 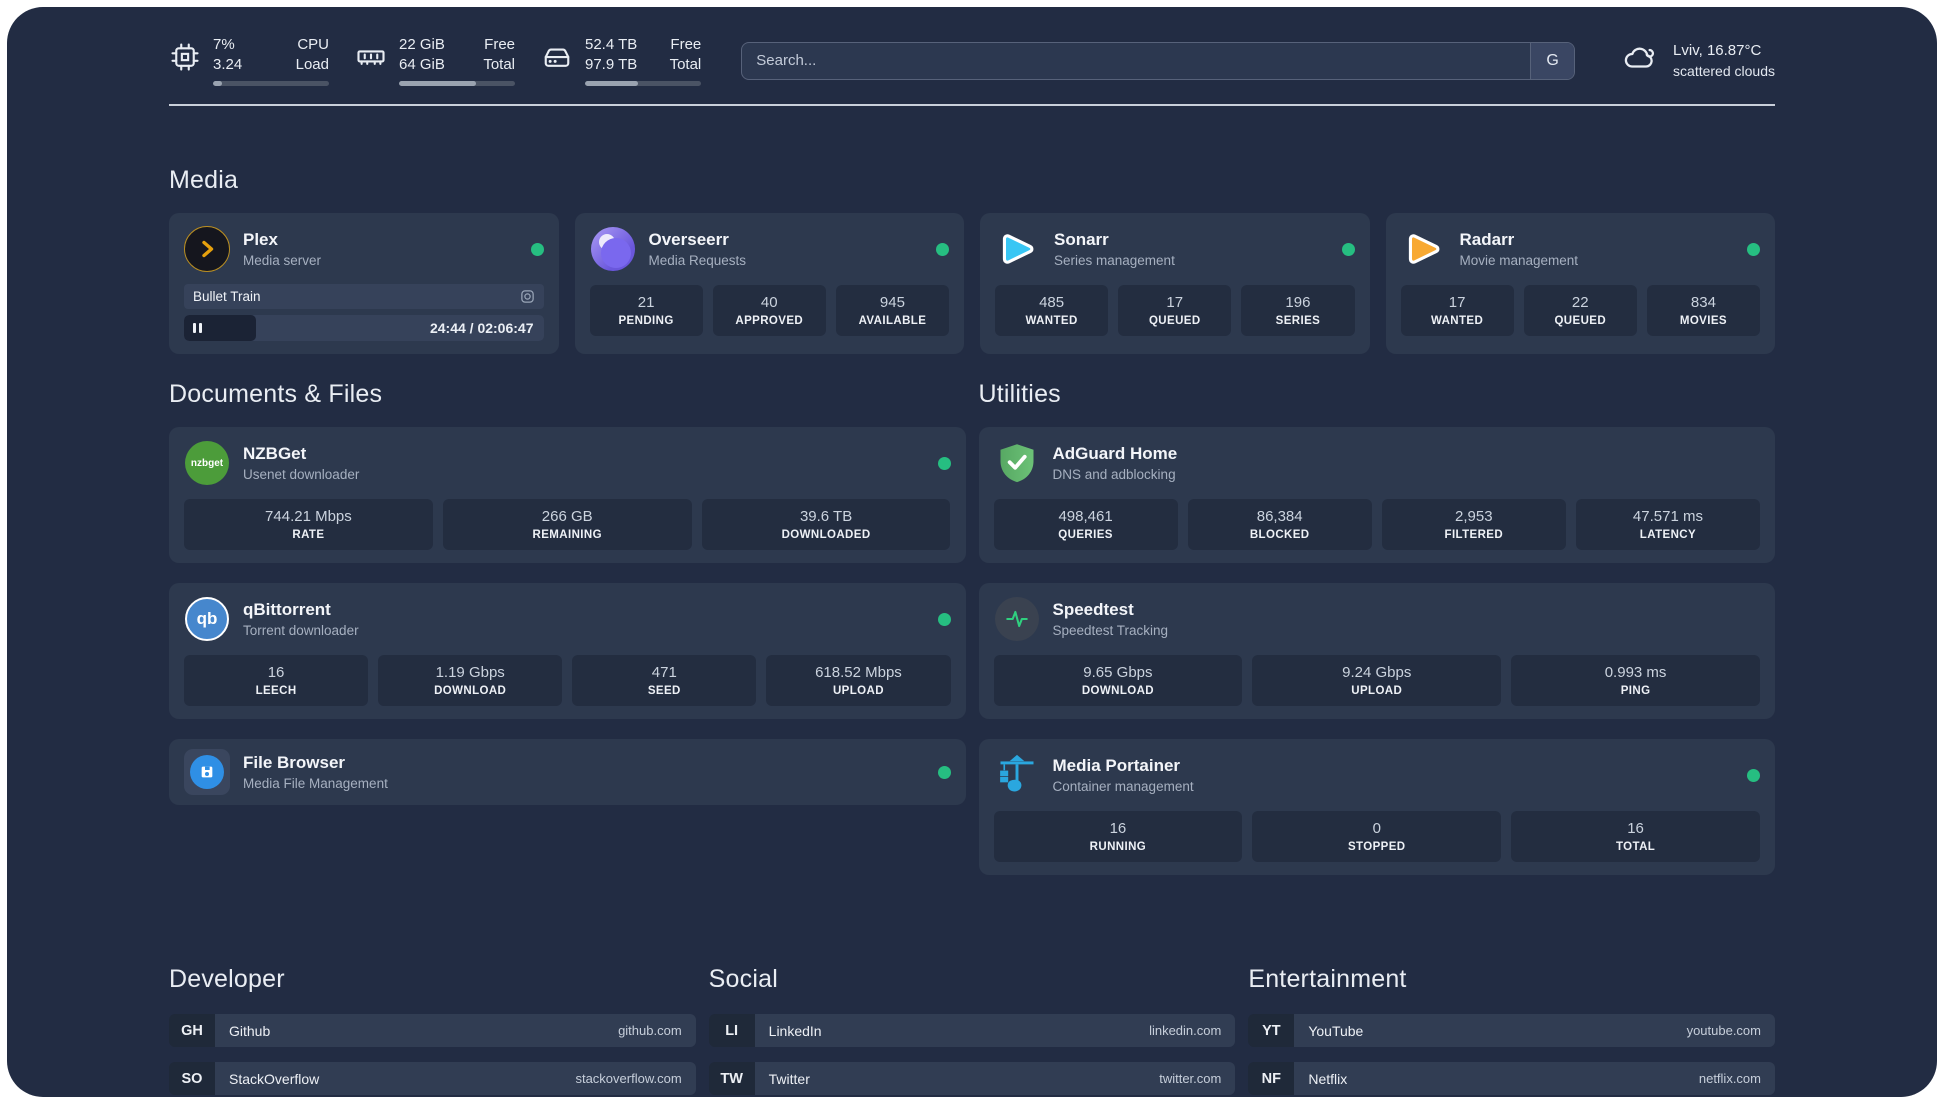 I want to click on overseerr-icon, so click(x=613, y=249).